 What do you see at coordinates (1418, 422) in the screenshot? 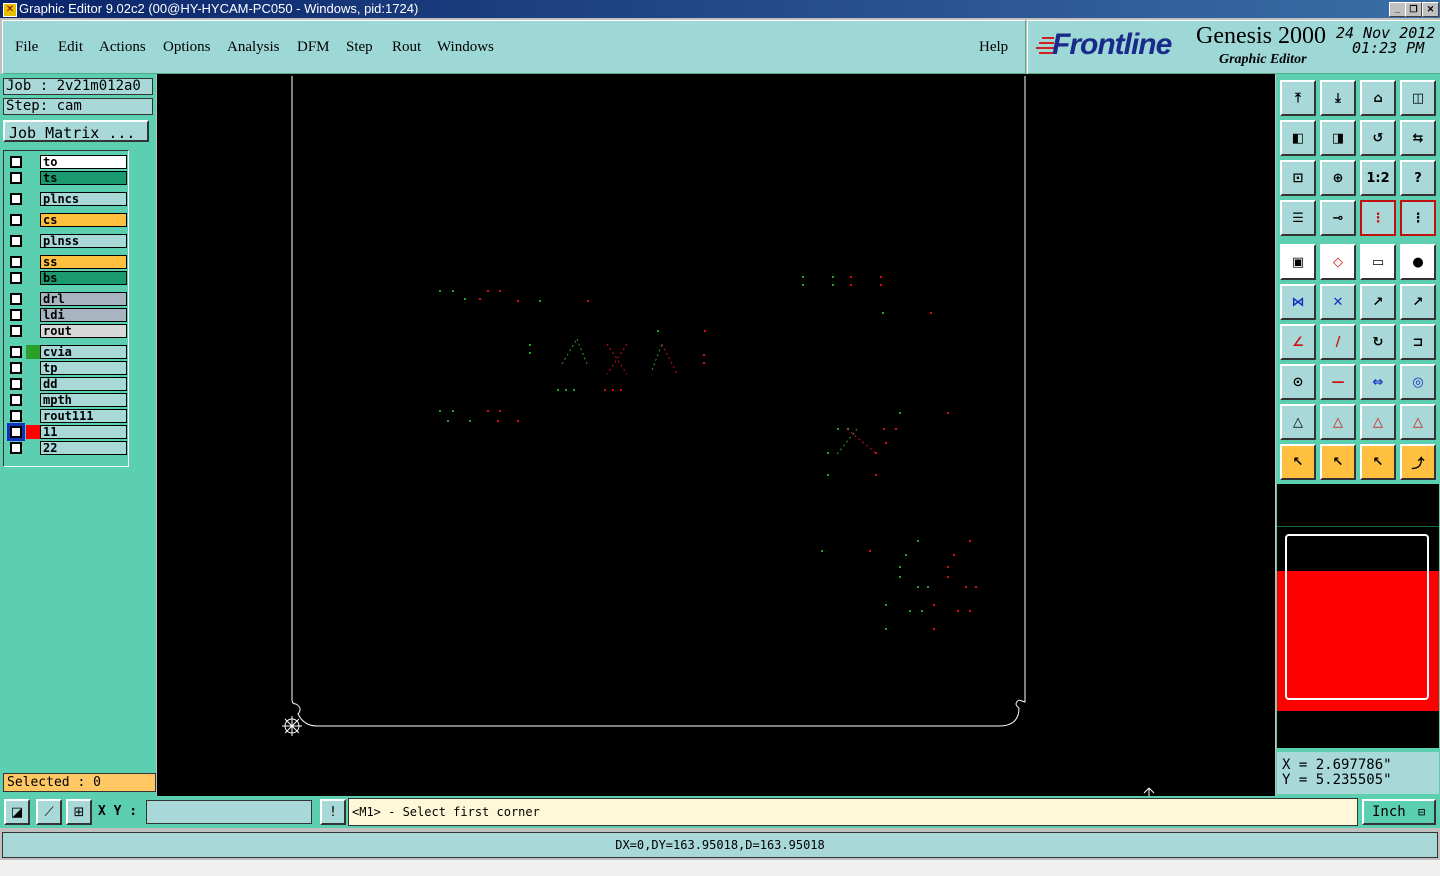
I see `triangle-cross-icon: △` at bounding box center [1418, 422].